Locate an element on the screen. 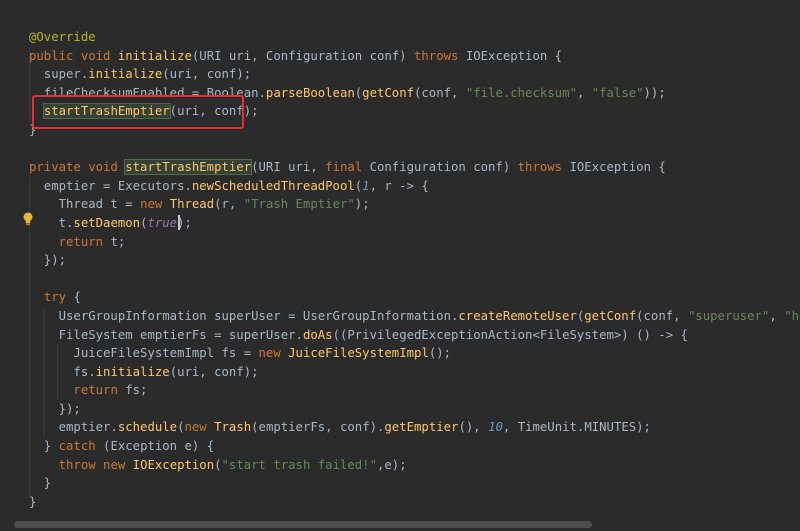 This screenshot has width=800, height=531. code-token: ); is located at coordinates (362, 204).